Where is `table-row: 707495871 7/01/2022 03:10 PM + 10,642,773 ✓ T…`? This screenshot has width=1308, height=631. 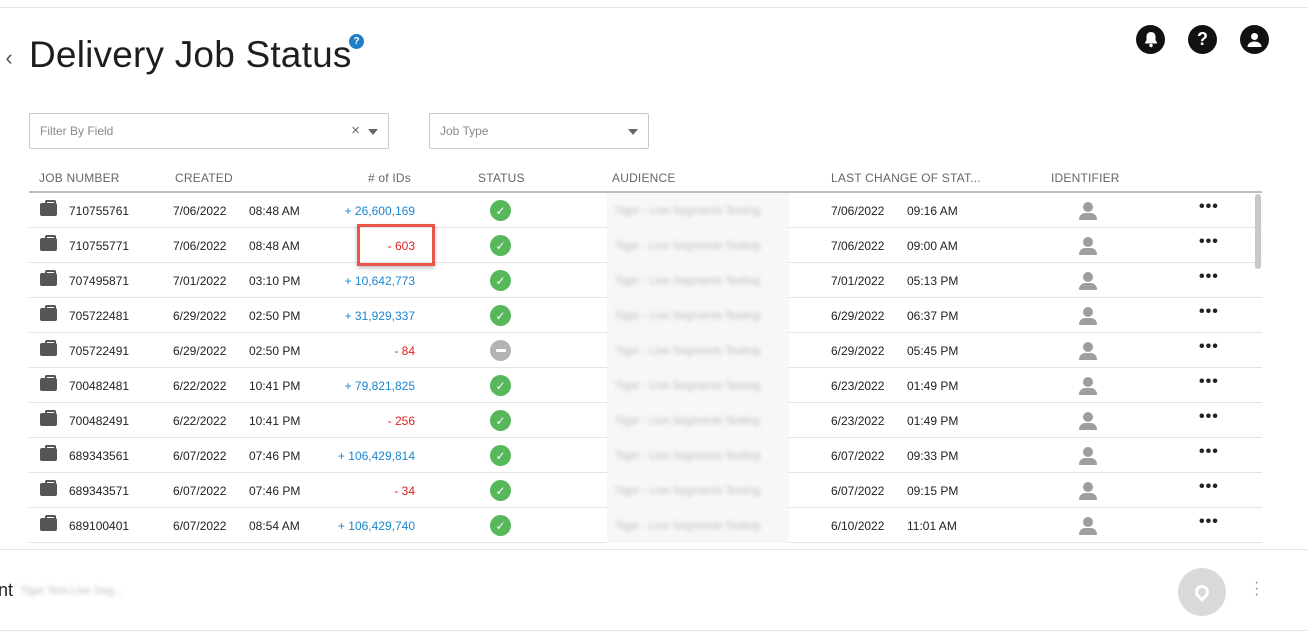 table-row: 707495871 7/01/2022 03:10 PM + 10,642,773 ✓ T… is located at coordinates (645, 280).